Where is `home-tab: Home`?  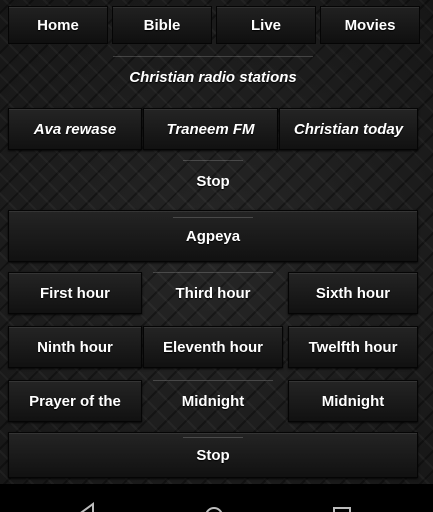
home-tab: Home is located at coordinates (58, 25).